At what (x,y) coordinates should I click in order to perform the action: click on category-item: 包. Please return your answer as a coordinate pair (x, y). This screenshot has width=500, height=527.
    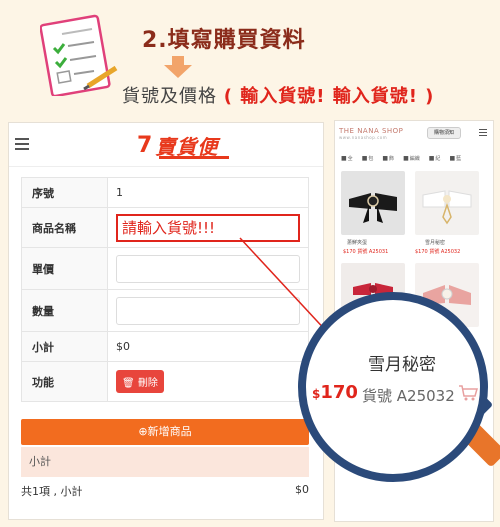
    Looking at the image, I should click on (367, 158).